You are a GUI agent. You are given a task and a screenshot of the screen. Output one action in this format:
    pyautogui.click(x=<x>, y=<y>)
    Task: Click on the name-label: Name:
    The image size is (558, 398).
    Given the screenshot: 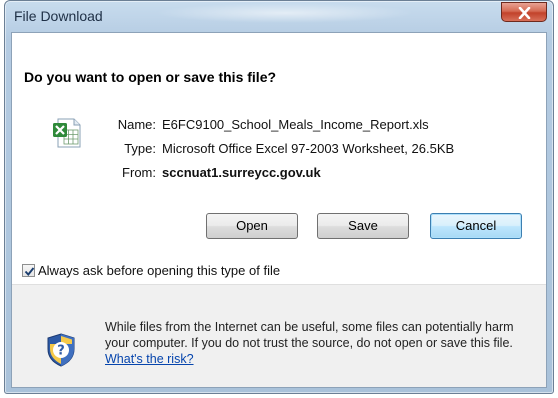 What is the action you would take?
    pyautogui.click(x=136, y=124)
    